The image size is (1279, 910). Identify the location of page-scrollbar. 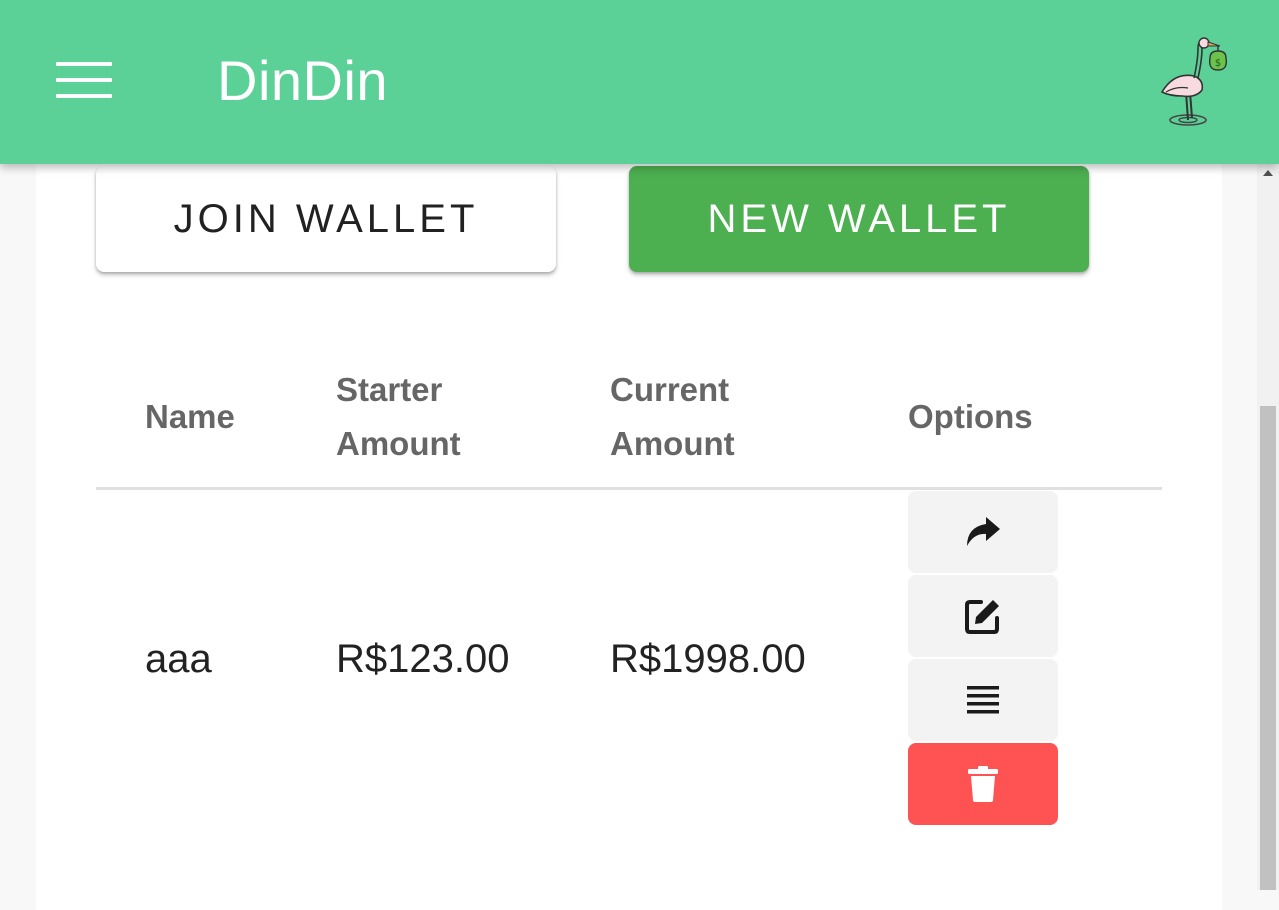
(1268, 527).